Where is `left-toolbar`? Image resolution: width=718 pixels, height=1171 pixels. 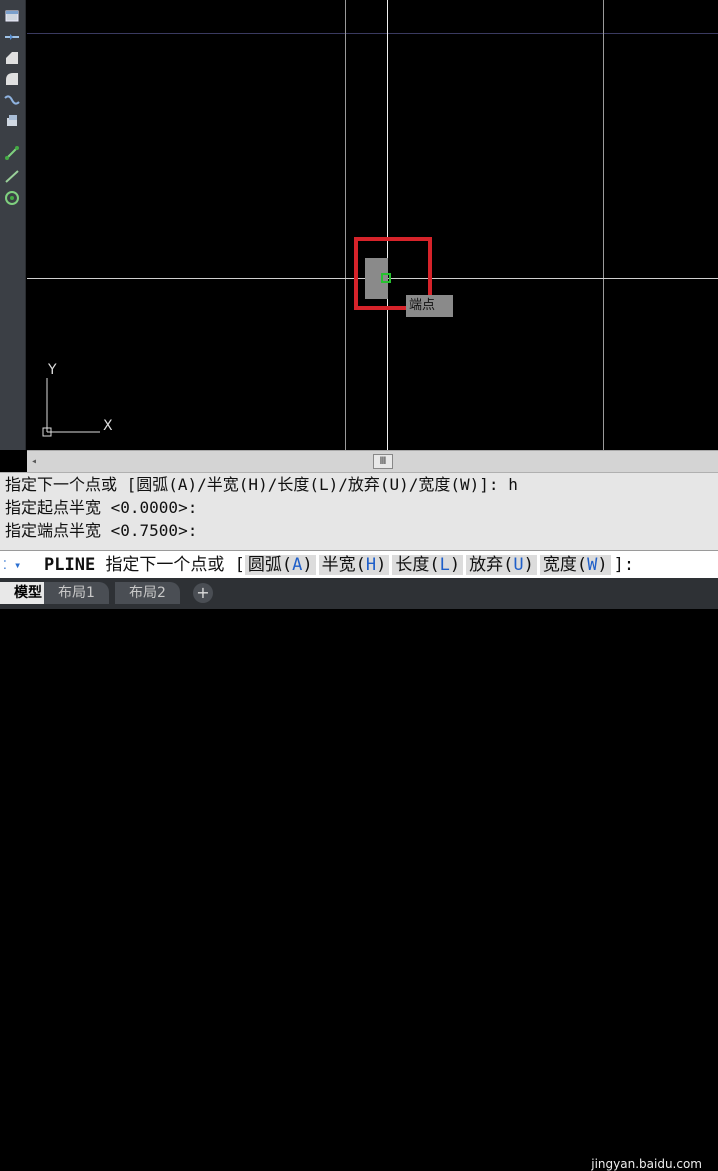
left-toolbar is located at coordinates (13, 225).